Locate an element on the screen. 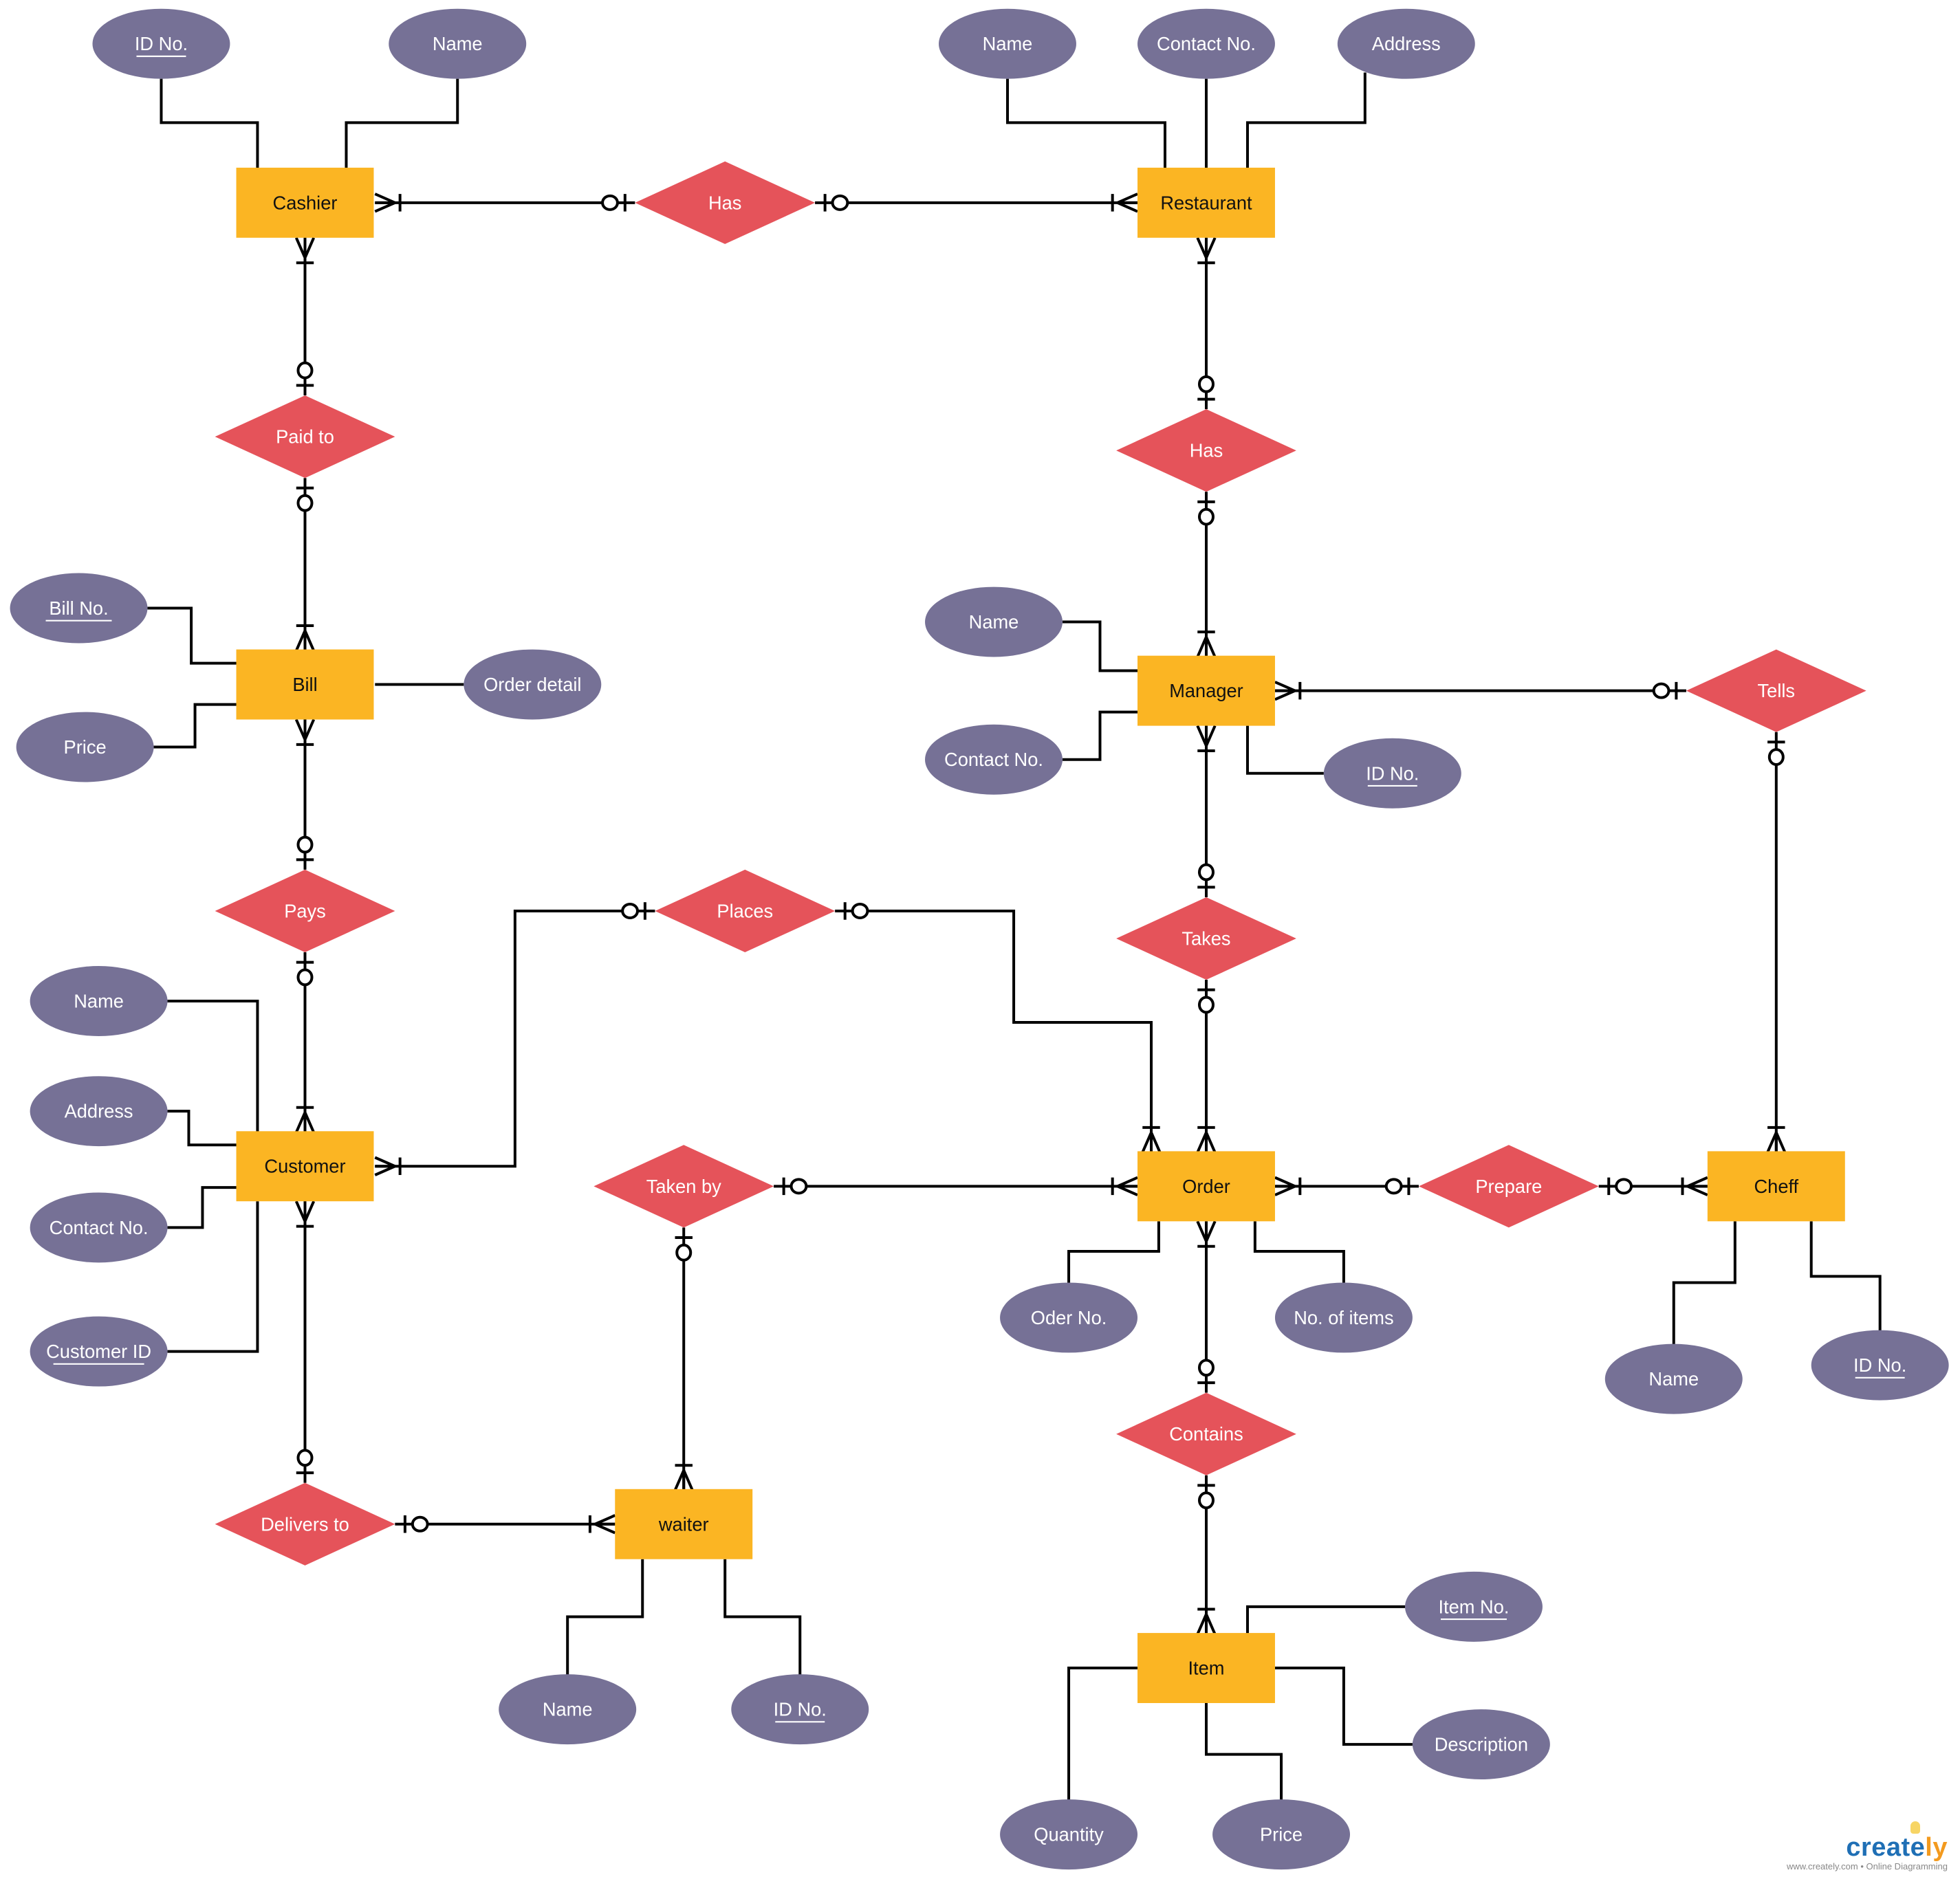 The width and height of the screenshot is (1960, 1877). relationship-label: Taken by is located at coordinates (683, 1186).